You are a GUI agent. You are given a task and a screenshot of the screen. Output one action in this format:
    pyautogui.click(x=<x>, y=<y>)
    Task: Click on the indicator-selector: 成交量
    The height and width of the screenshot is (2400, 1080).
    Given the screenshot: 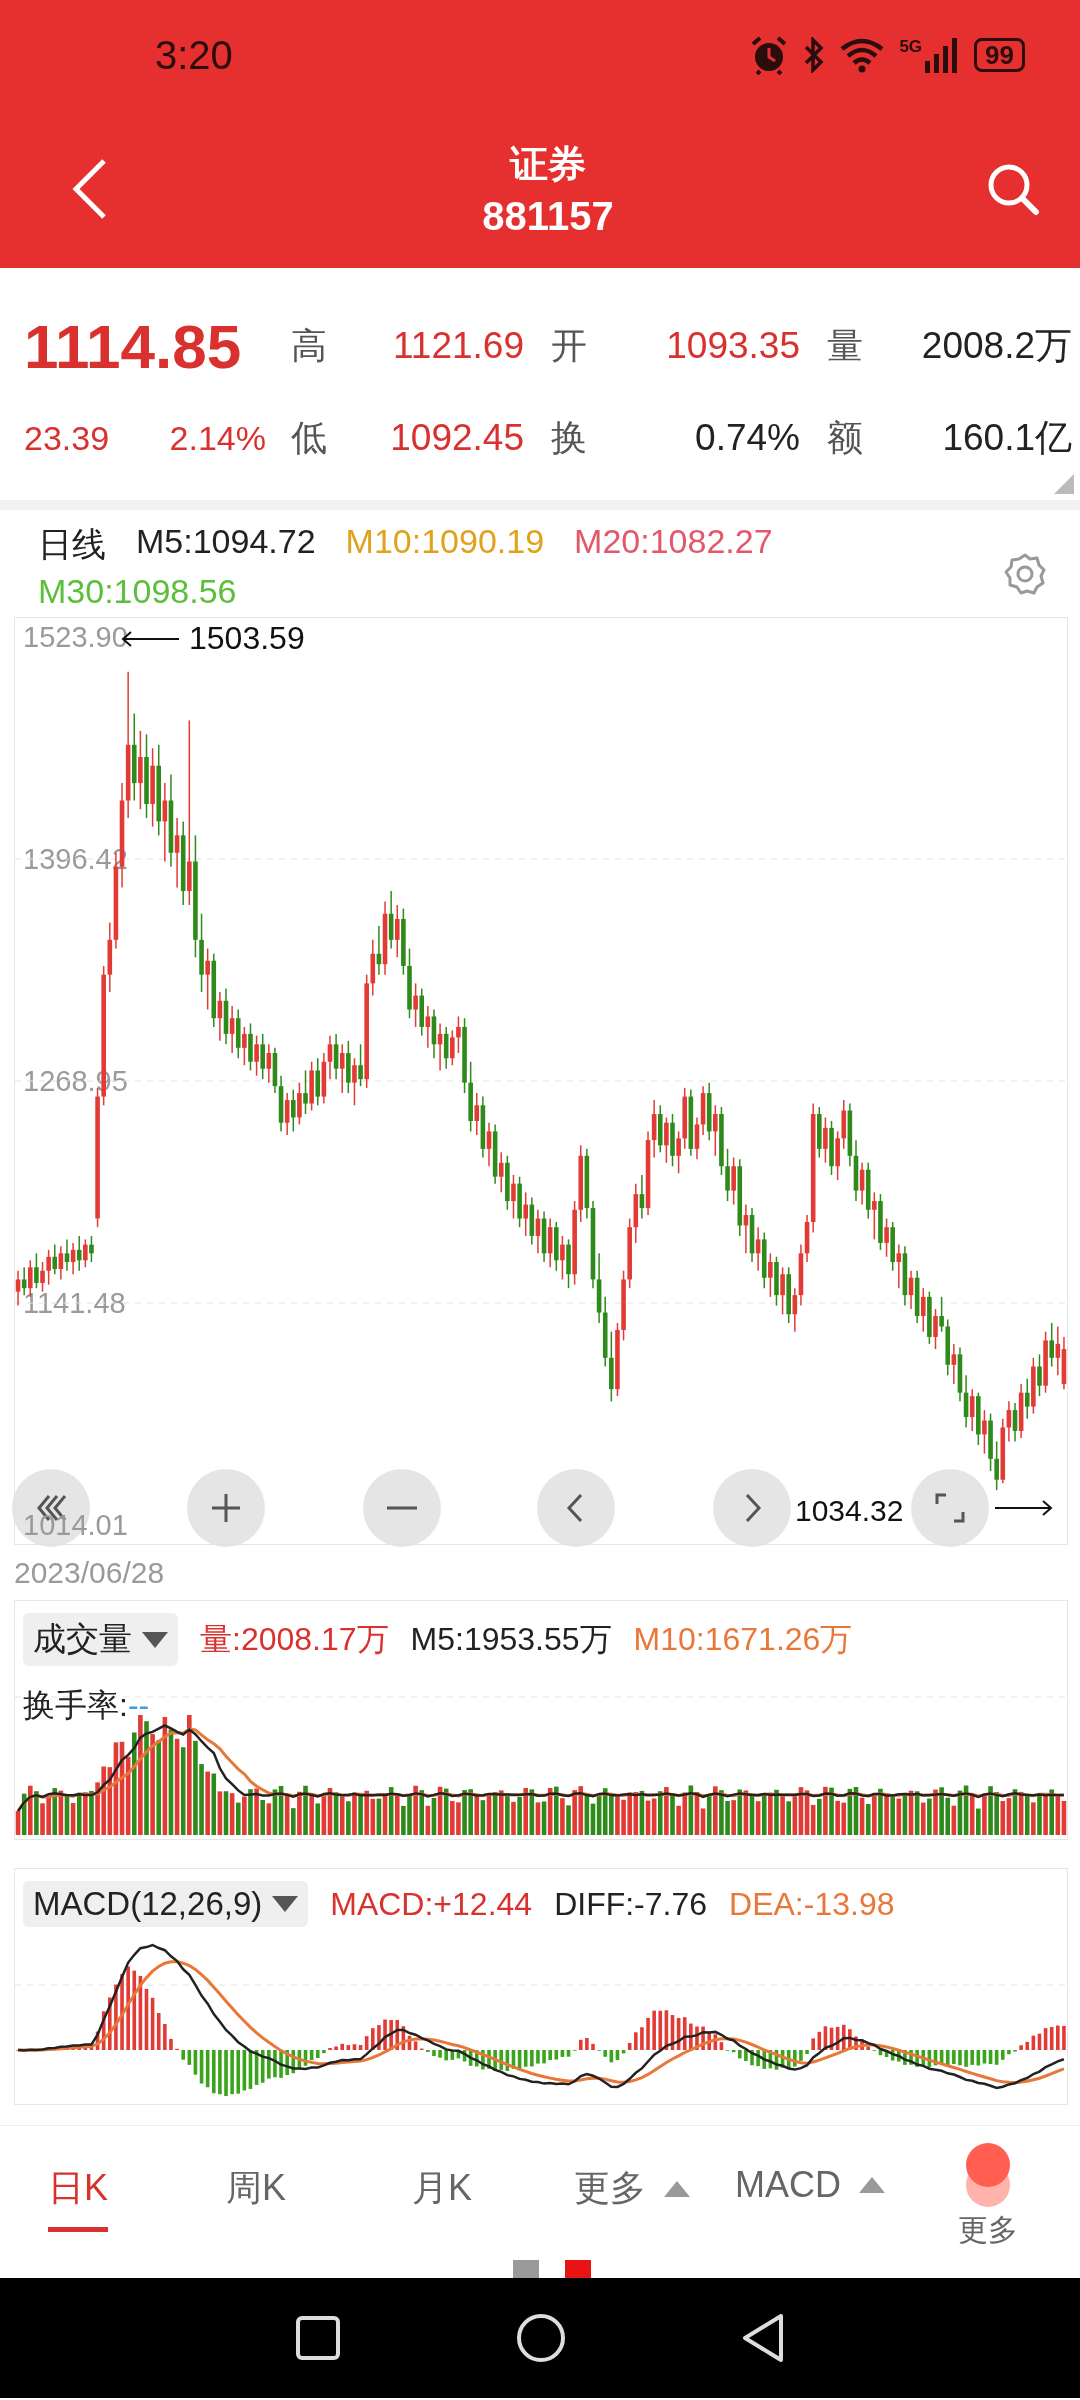 What is the action you would take?
    pyautogui.click(x=100, y=1639)
    